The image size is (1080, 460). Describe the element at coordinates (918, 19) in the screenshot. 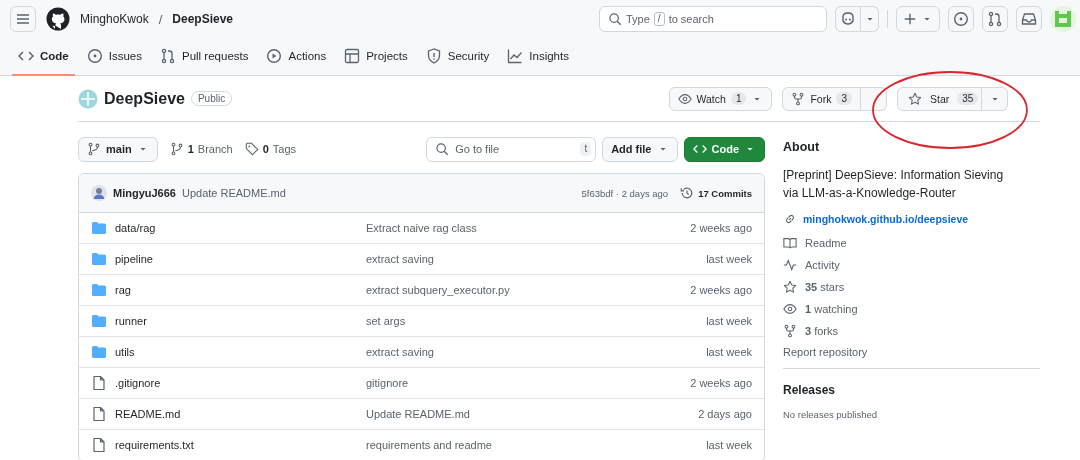

I see `create-new-button` at that location.